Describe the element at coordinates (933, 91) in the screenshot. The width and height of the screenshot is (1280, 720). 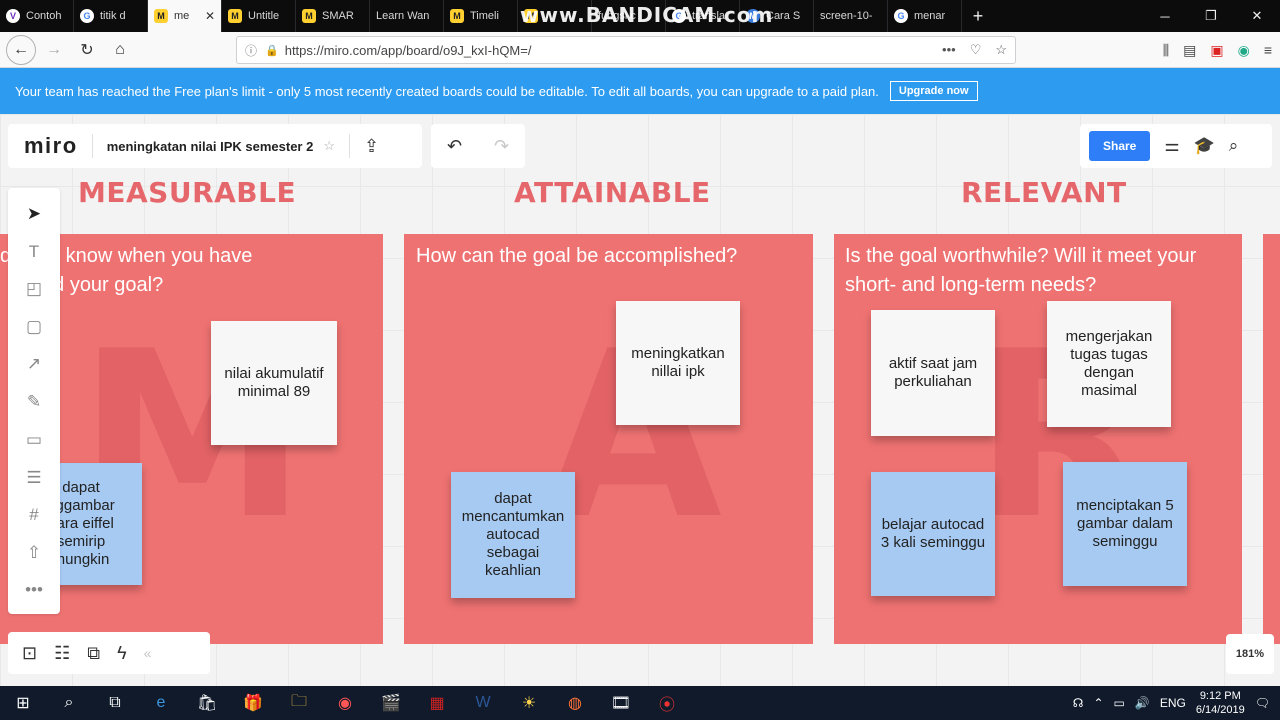
I see `upgrade-button: Upgrade now` at that location.